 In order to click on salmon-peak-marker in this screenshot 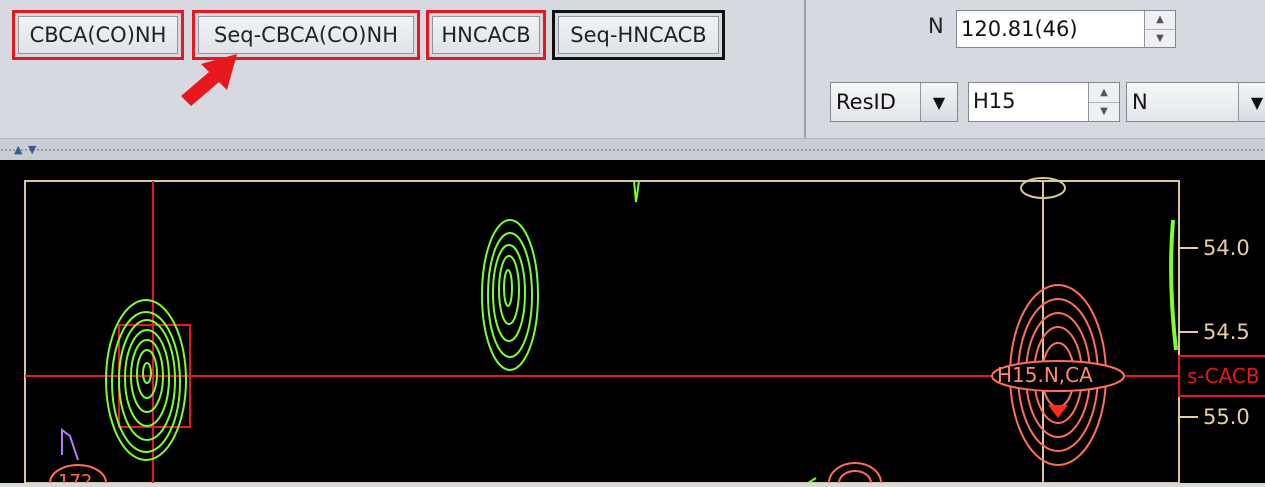, I will do `click(1058, 411)`.